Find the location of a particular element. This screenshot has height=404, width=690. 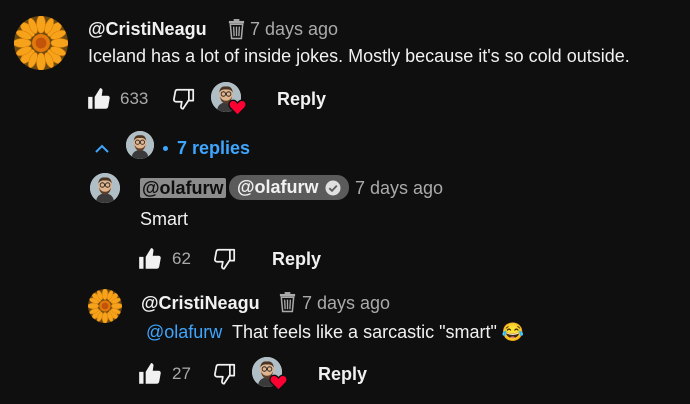

dot-separator is located at coordinates (165, 148).